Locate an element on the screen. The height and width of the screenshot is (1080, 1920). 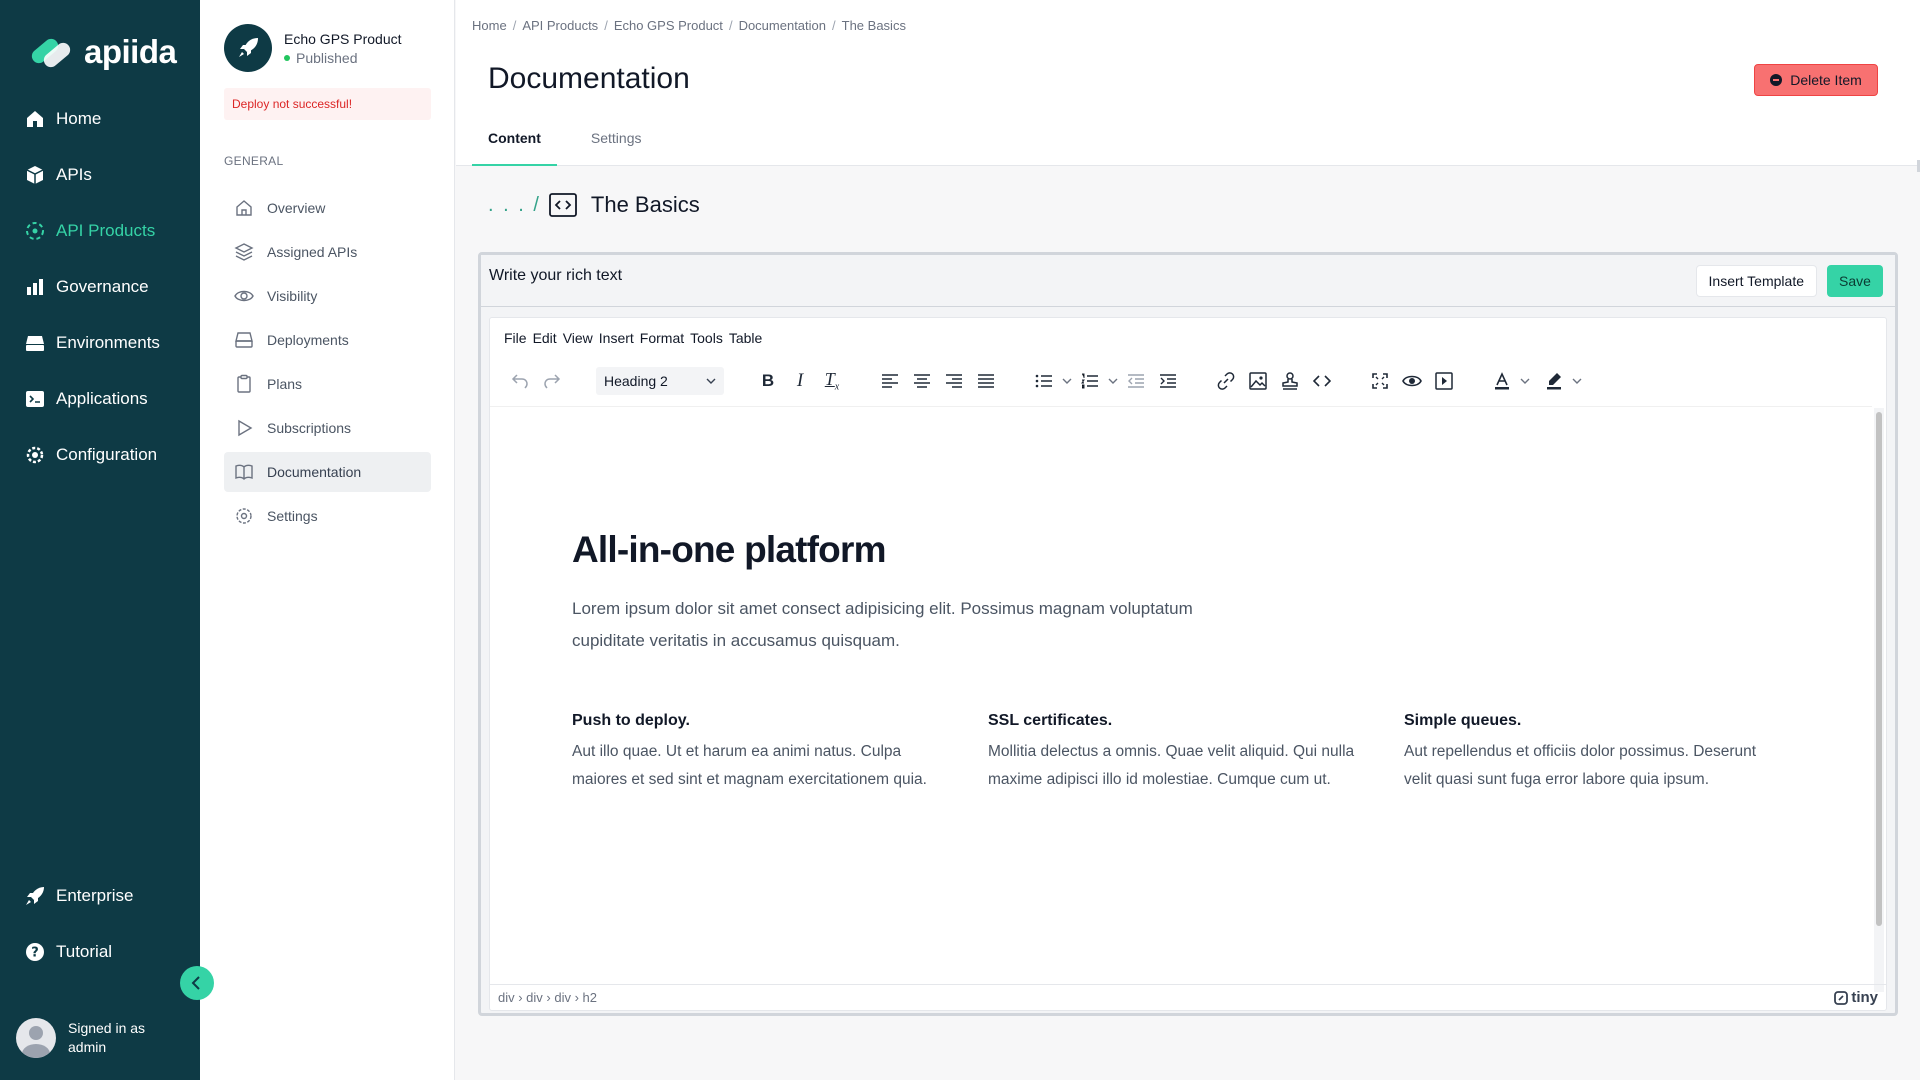
italic-button: I is located at coordinates (800, 381).